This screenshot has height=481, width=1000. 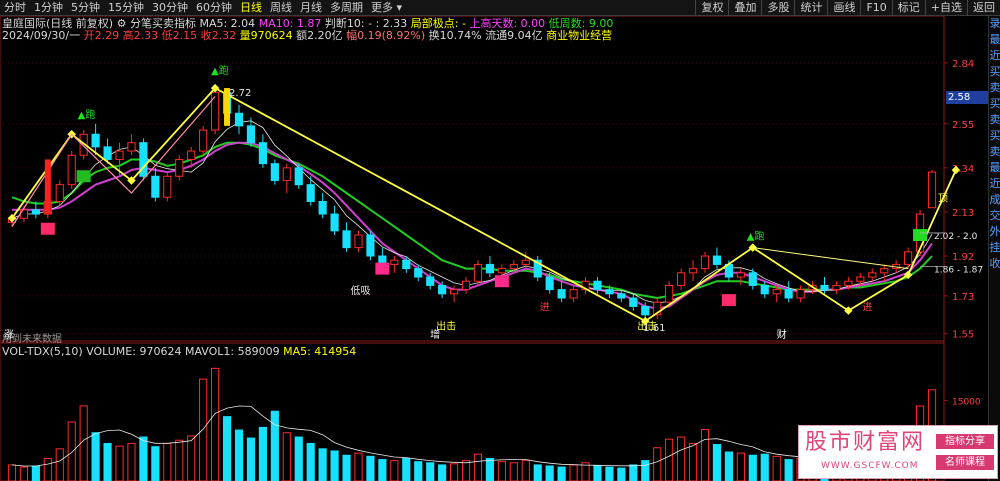 What do you see at coordinates (994, 104) in the screenshot?
I see `right-panel-item-5: 买` at bounding box center [994, 104].